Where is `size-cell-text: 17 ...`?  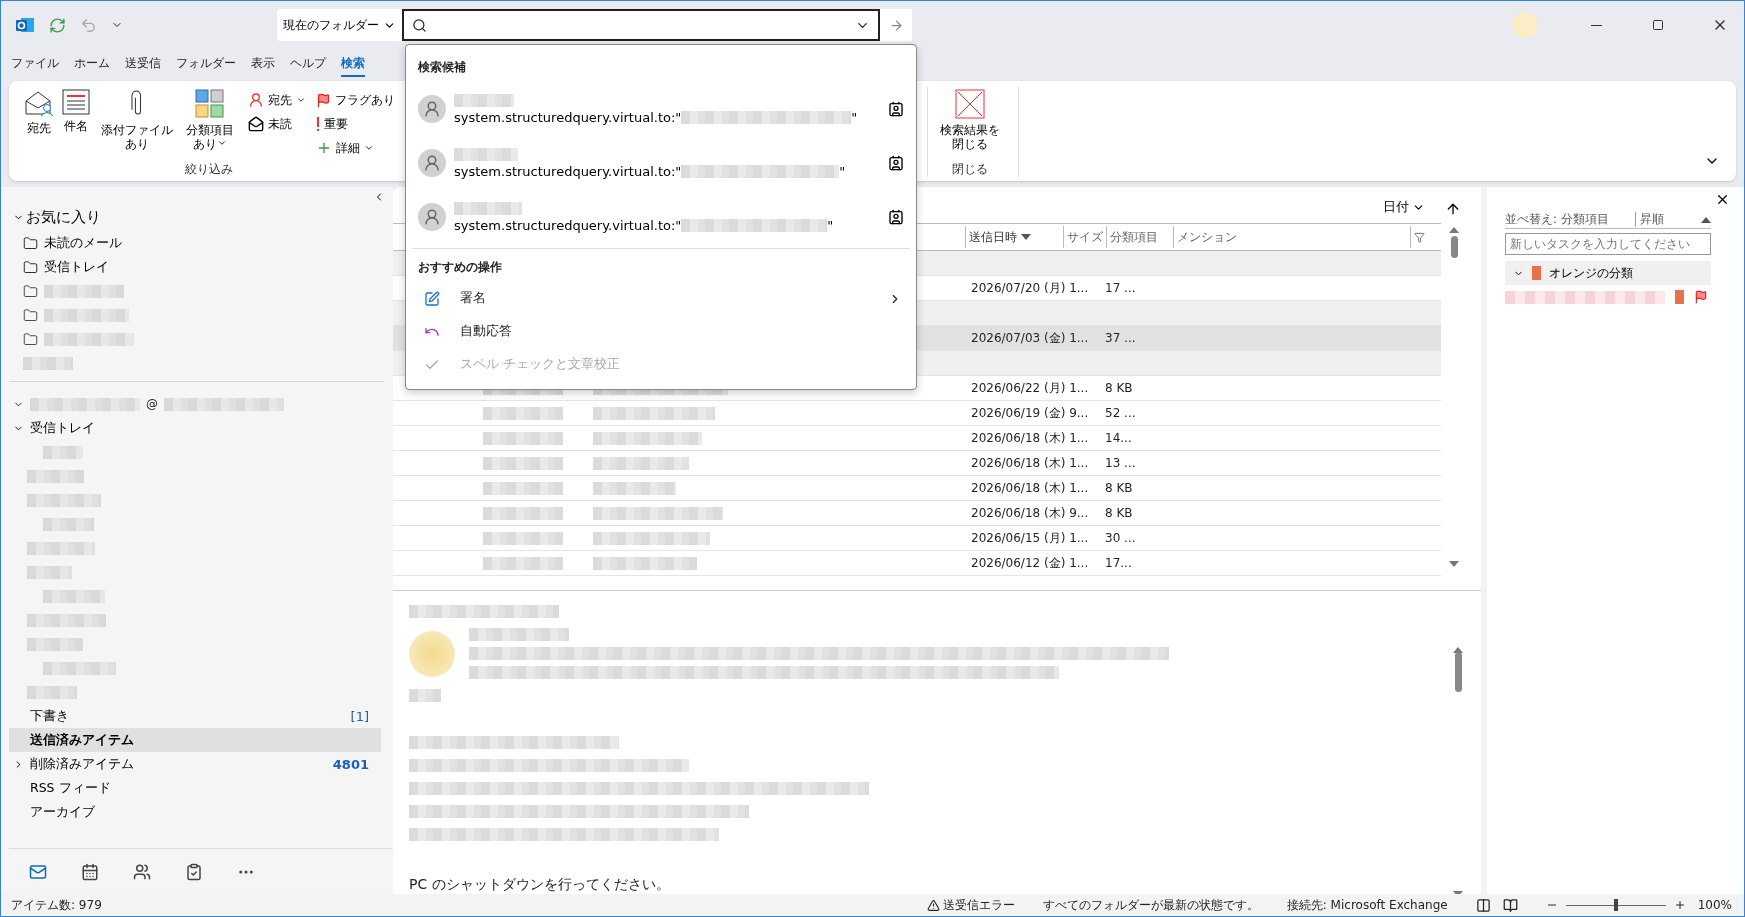
size-cell-text: 17 ... is located at coordinates (1120, 288).